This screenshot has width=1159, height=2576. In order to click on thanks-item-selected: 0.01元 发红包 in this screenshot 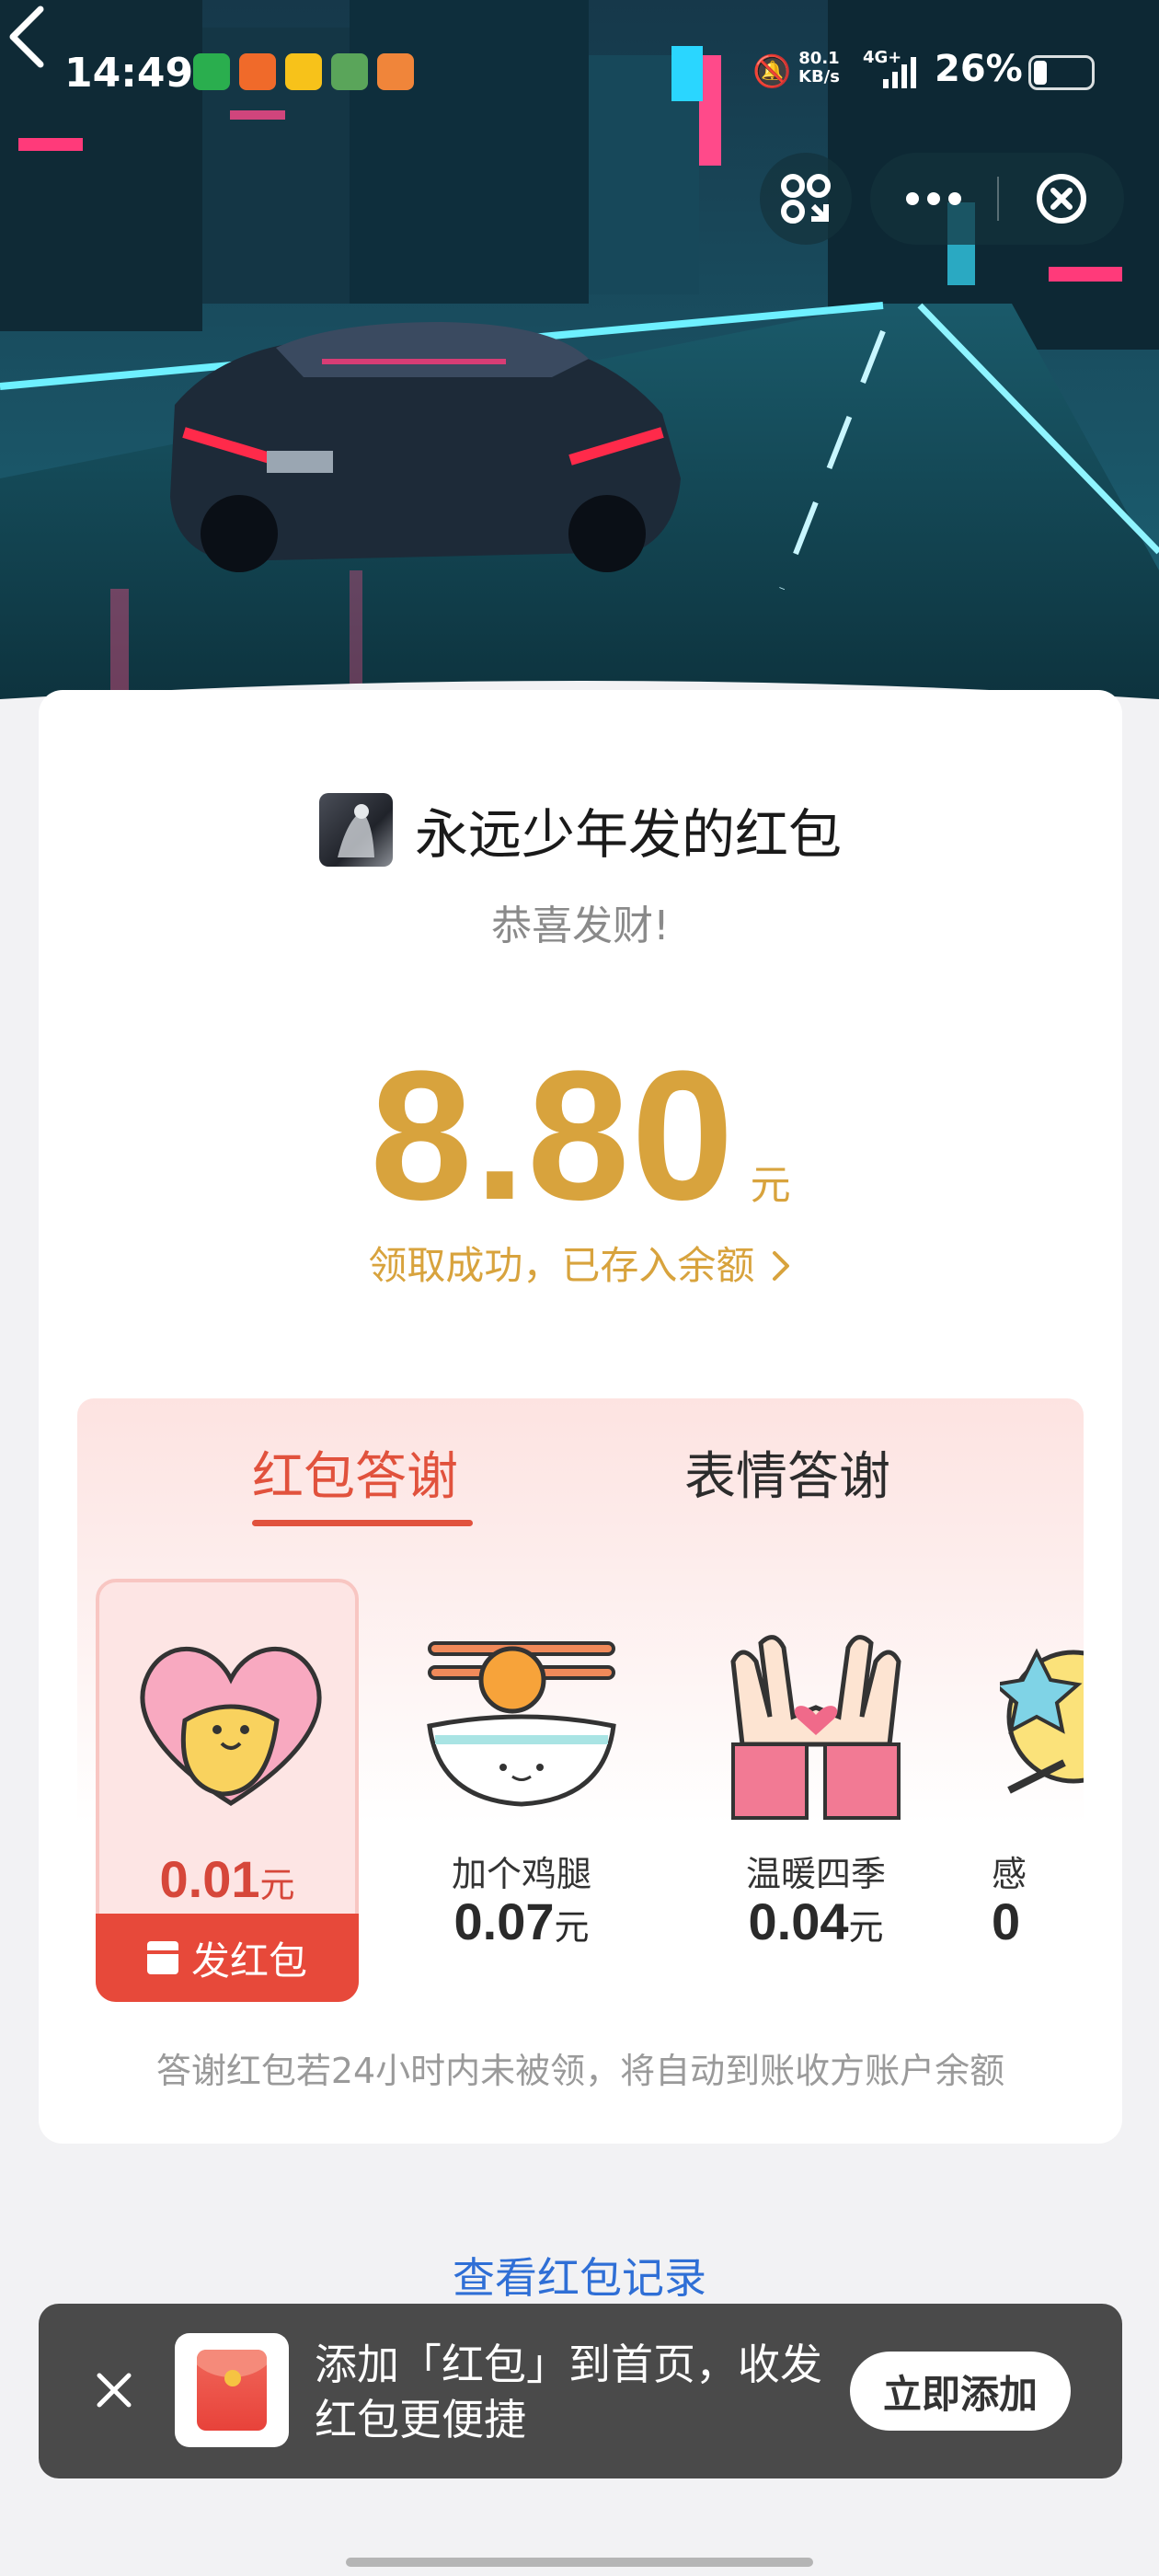, I will do `click(227, 1790)`.